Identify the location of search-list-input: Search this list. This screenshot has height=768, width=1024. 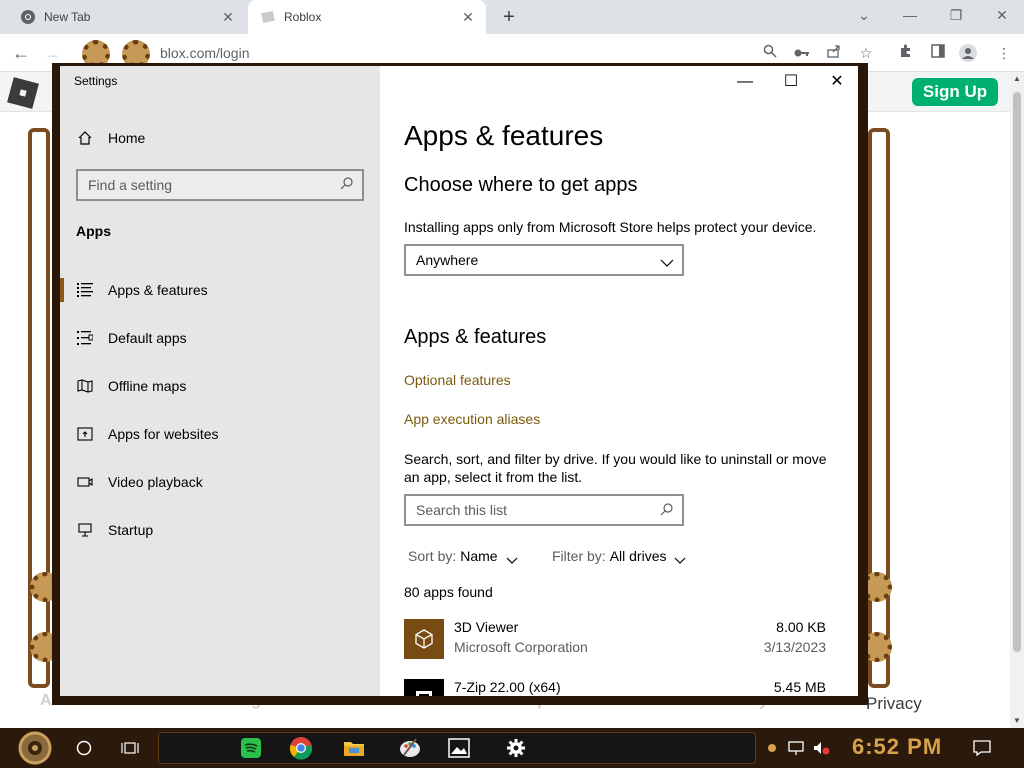
(544, 510).